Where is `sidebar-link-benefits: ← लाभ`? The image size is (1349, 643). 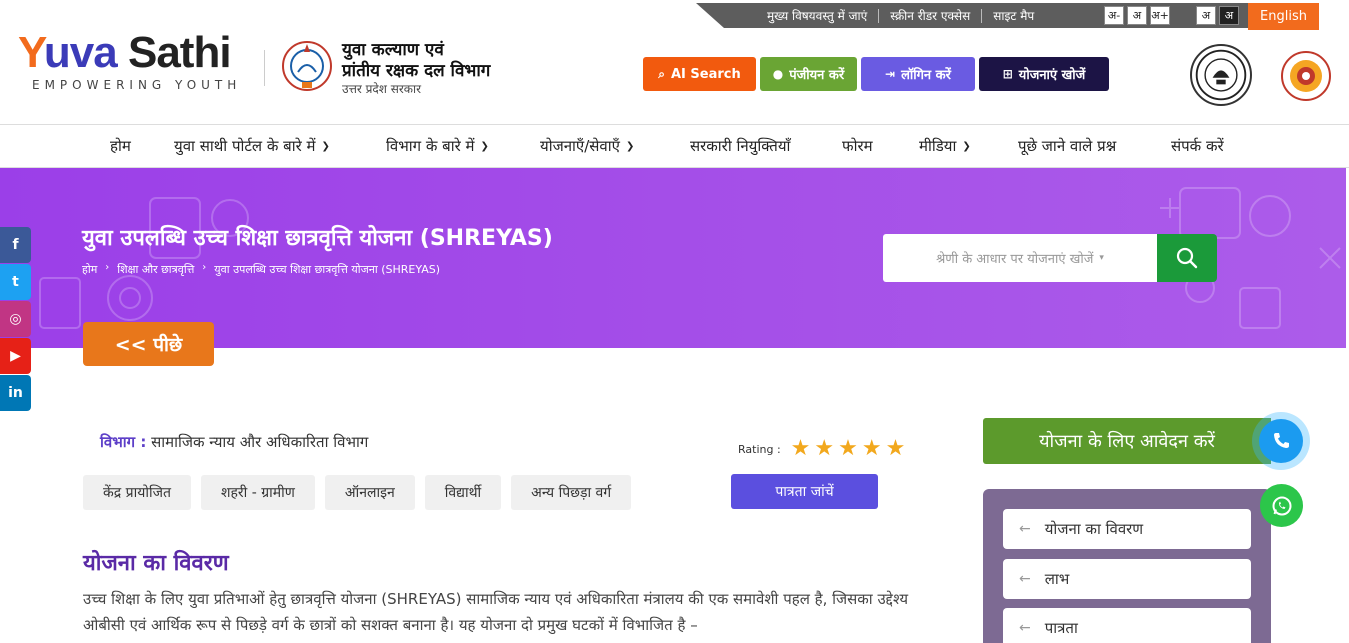 sidebar-link-benefits: ← लाभ is located at coordinates (1127, 579).